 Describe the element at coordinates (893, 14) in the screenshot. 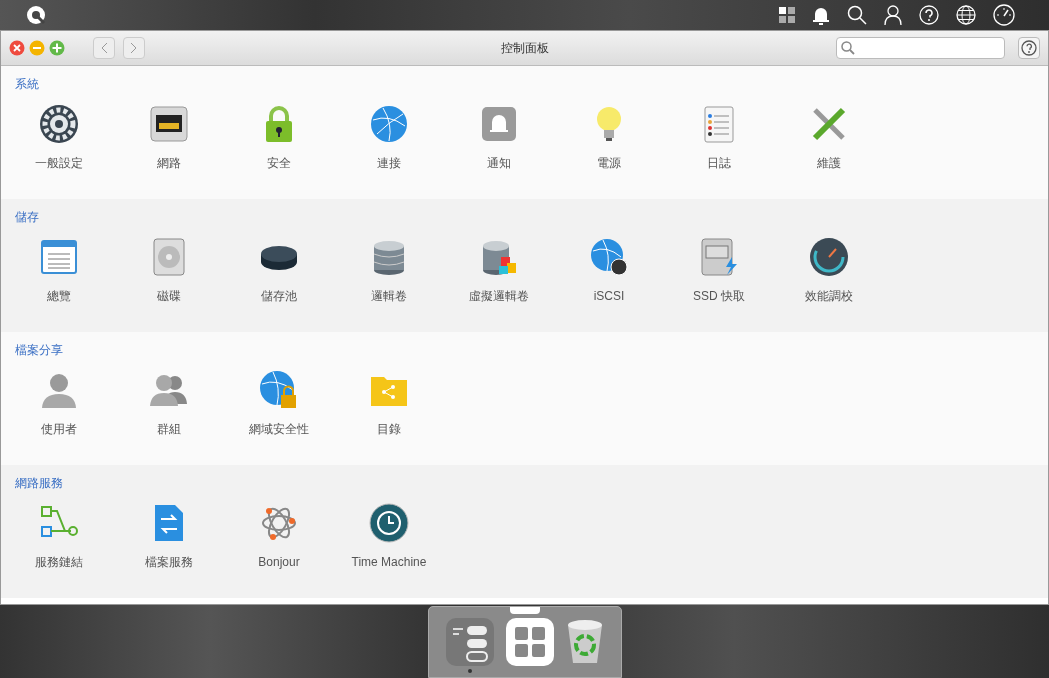

I see `user-icon` at that location.